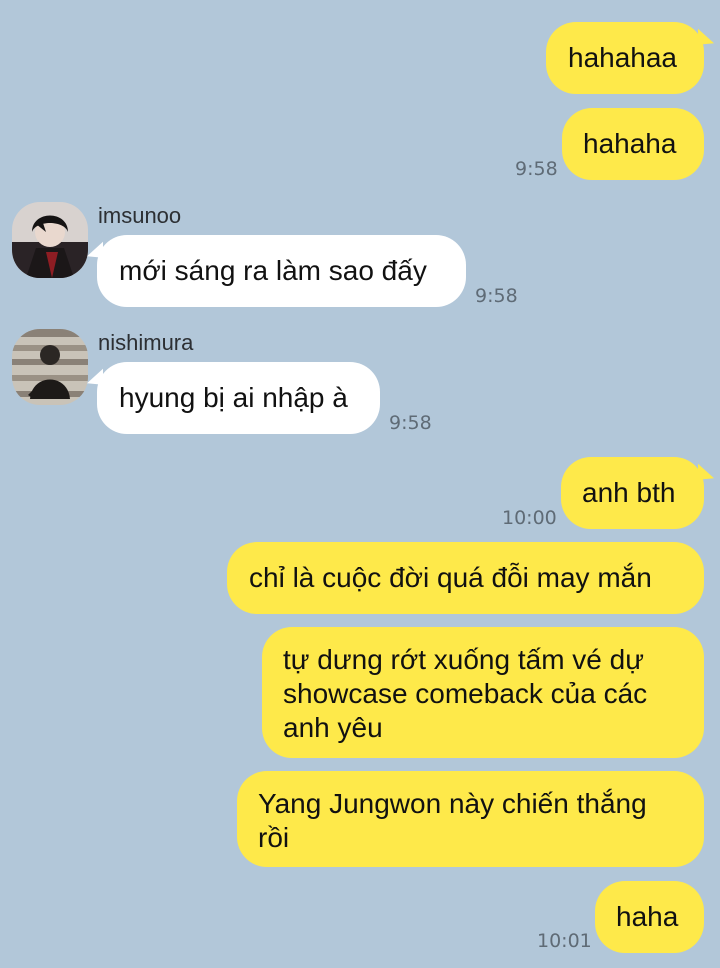 The width and height of the screenshot is (720, 968). I want to click on my-message-bubble: haha, so click(649, 917).